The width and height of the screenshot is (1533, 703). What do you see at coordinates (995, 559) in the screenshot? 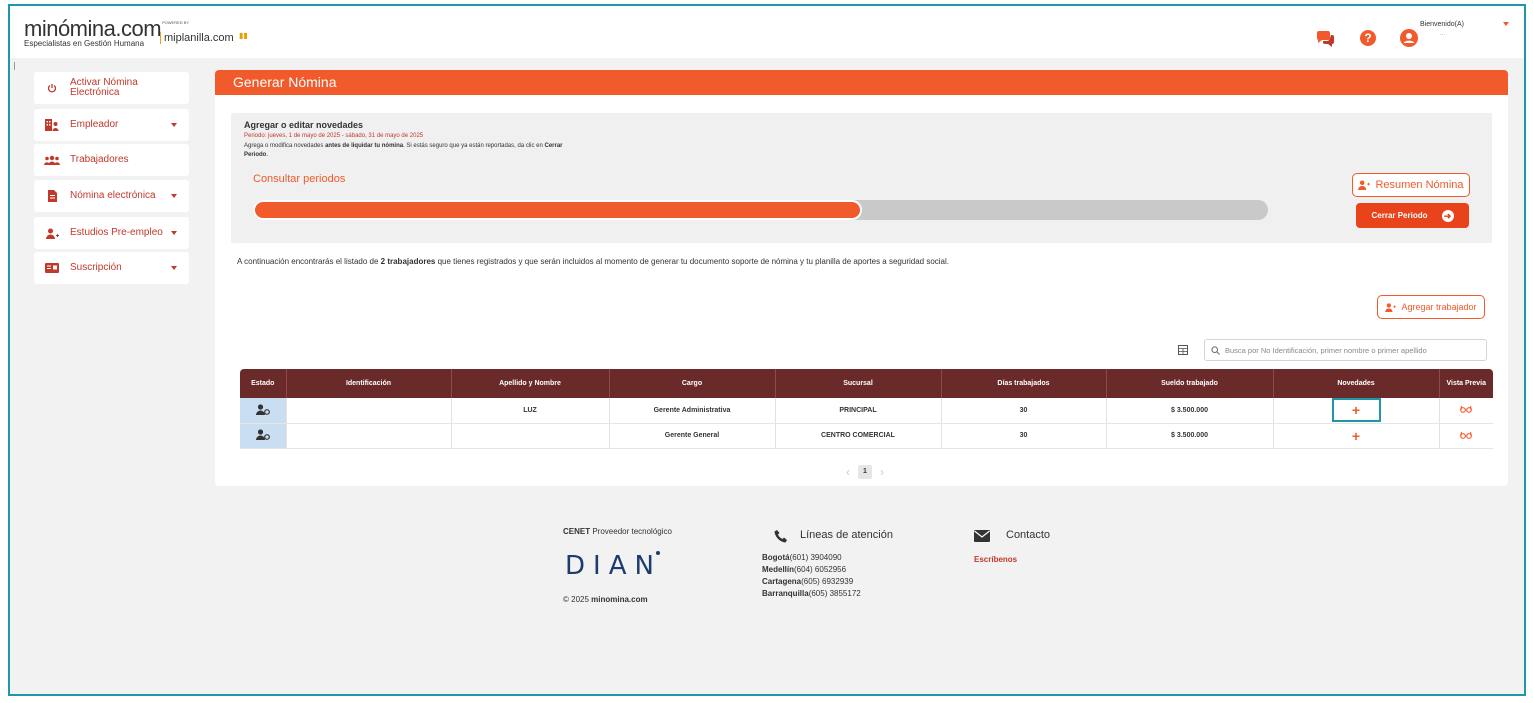
I see `escribenos-link: Escríbenos` at bounding box center [995, 559].